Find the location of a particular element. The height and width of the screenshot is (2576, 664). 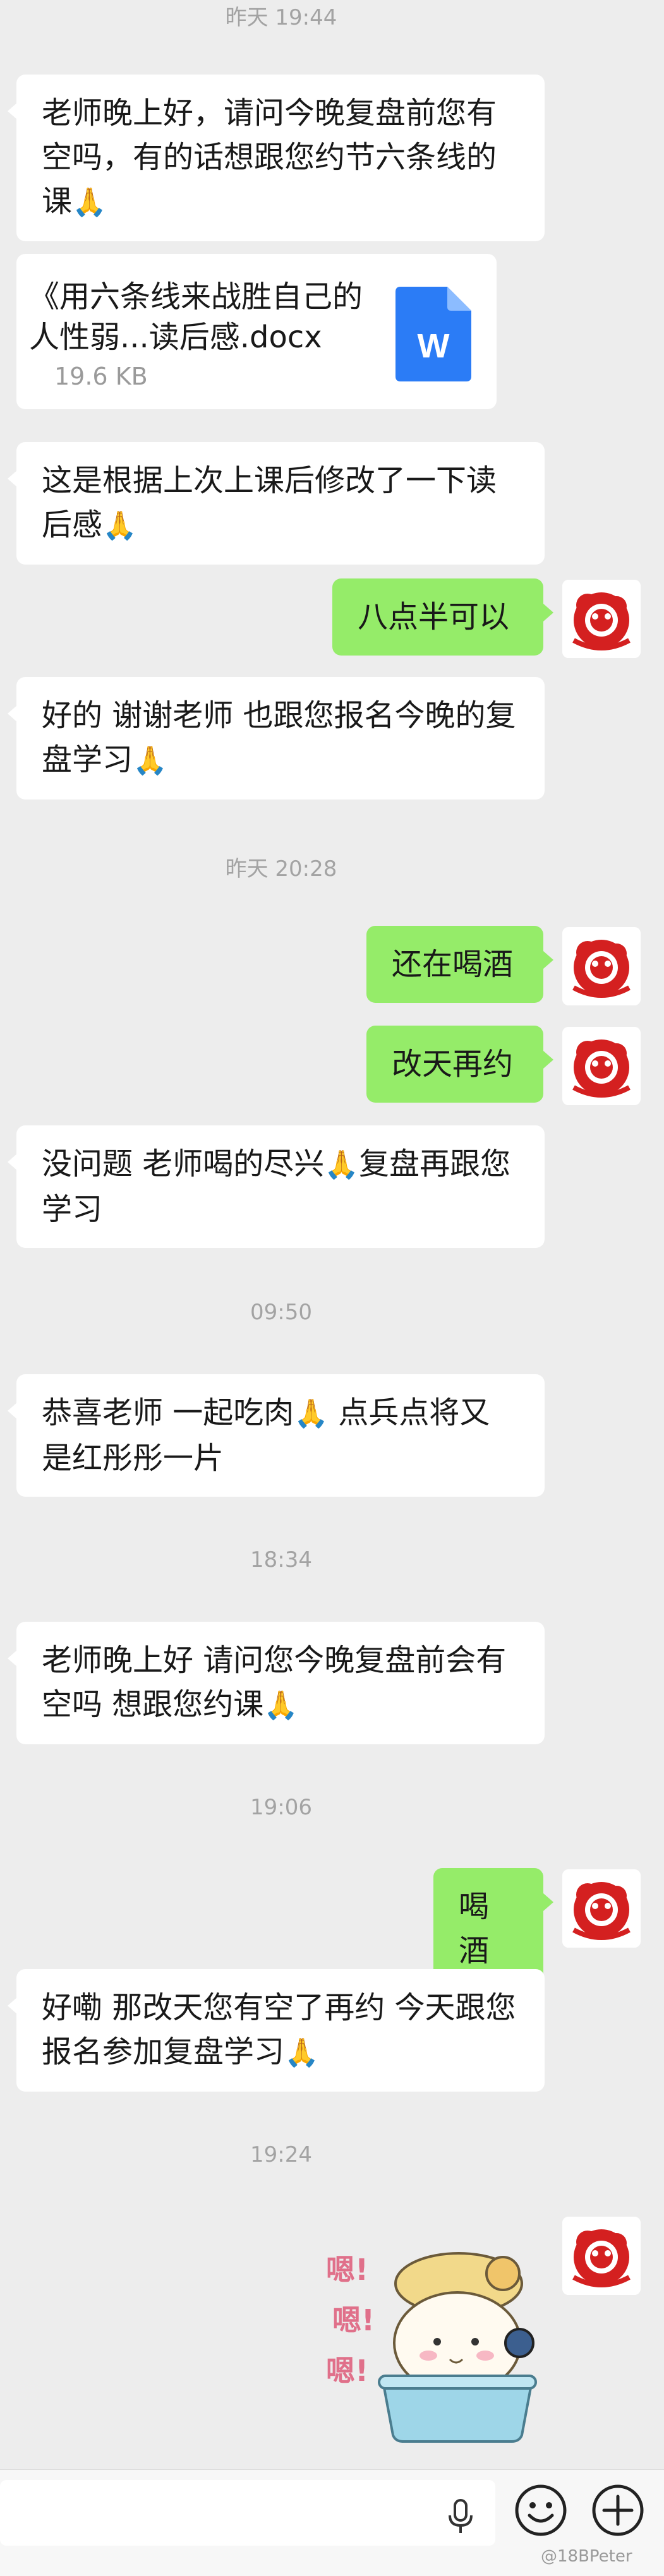

message-bubble-outgoing: 八点半可以 is located at coordinates (442, 617).